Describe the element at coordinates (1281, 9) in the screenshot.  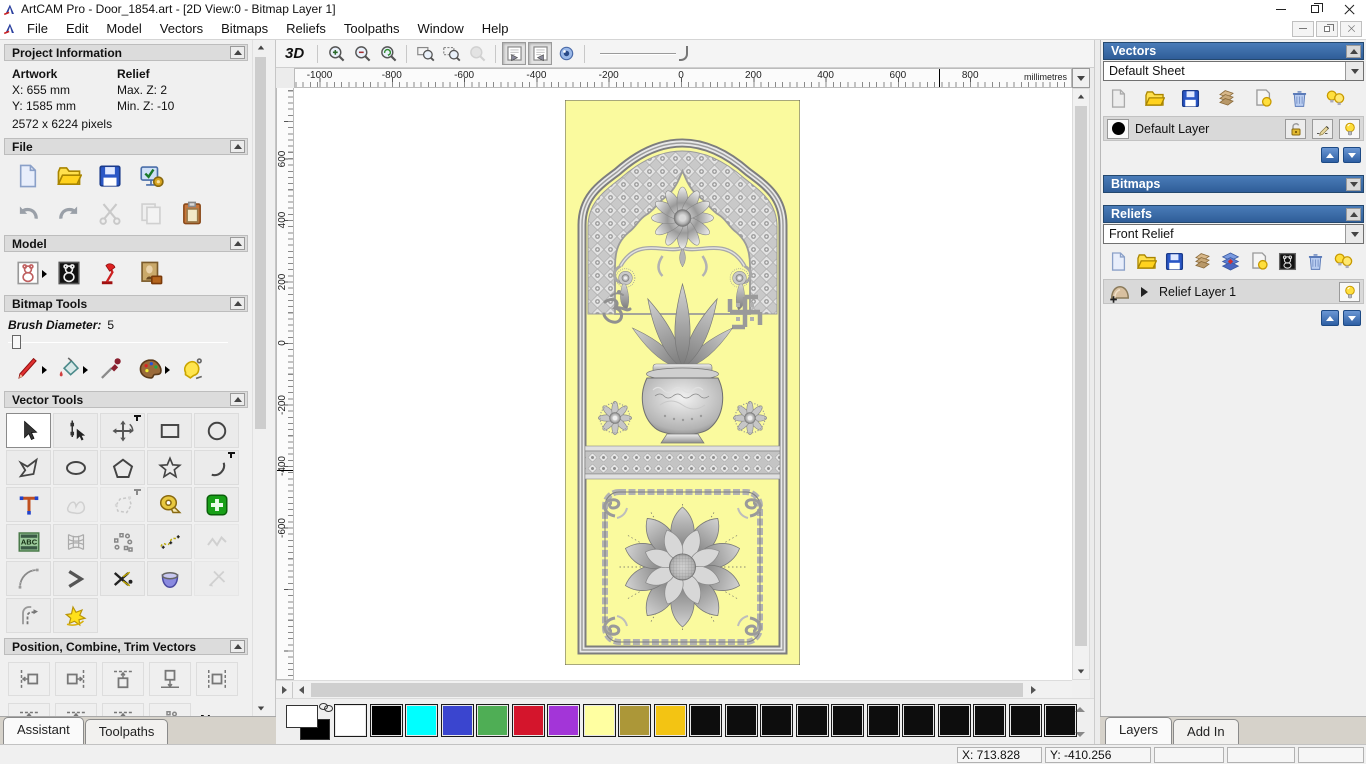
I see `minimize-button` at that location.